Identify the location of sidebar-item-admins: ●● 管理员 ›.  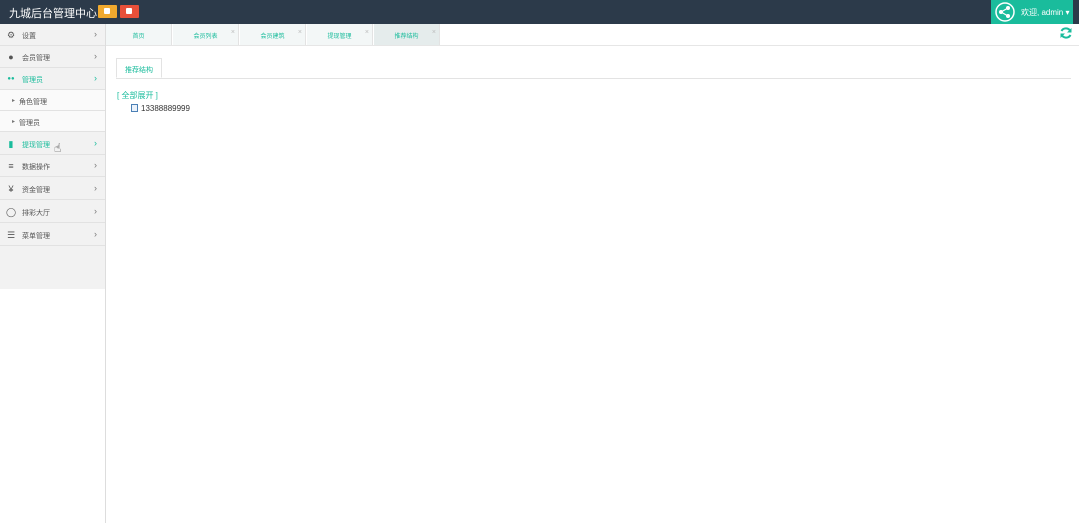
(52, 79).